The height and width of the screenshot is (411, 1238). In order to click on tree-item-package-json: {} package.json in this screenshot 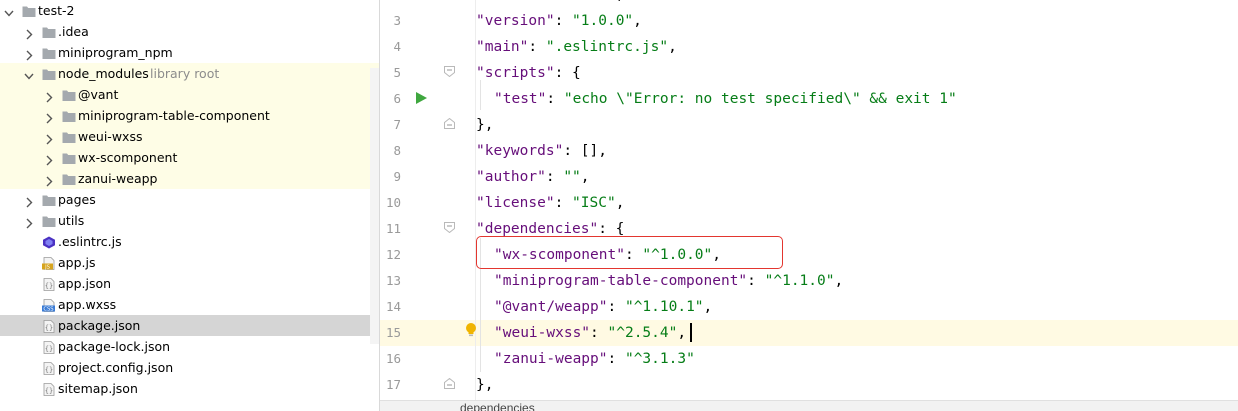, I will do `click(190, 325)`.